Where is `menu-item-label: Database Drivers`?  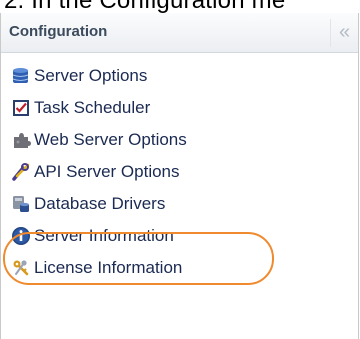
menu-item-label: Database Drivers is located at coordinates (100, 203).